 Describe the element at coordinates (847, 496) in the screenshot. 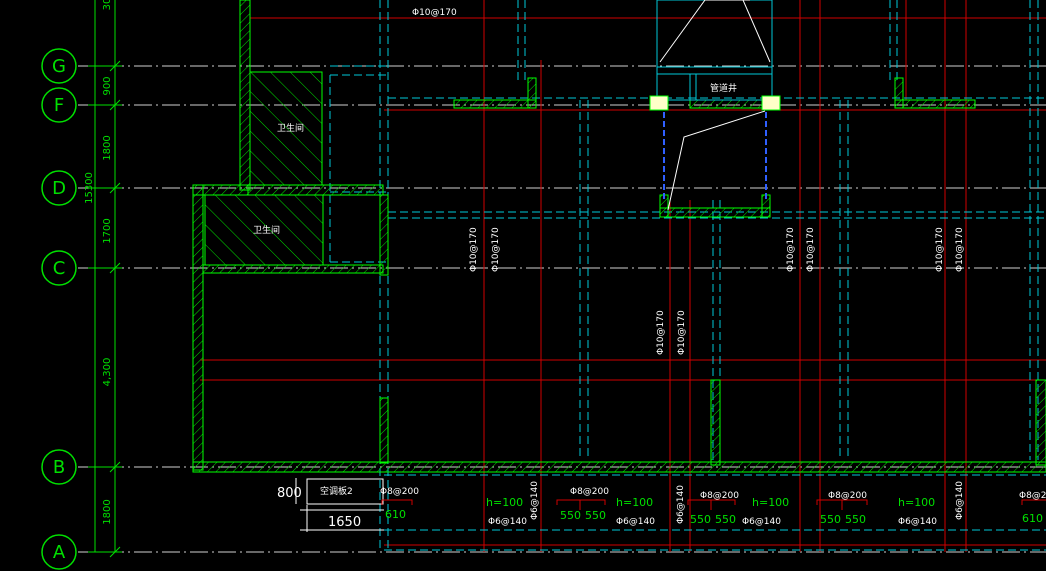

I see `phi8-label-4: Φ8@200` at that location.